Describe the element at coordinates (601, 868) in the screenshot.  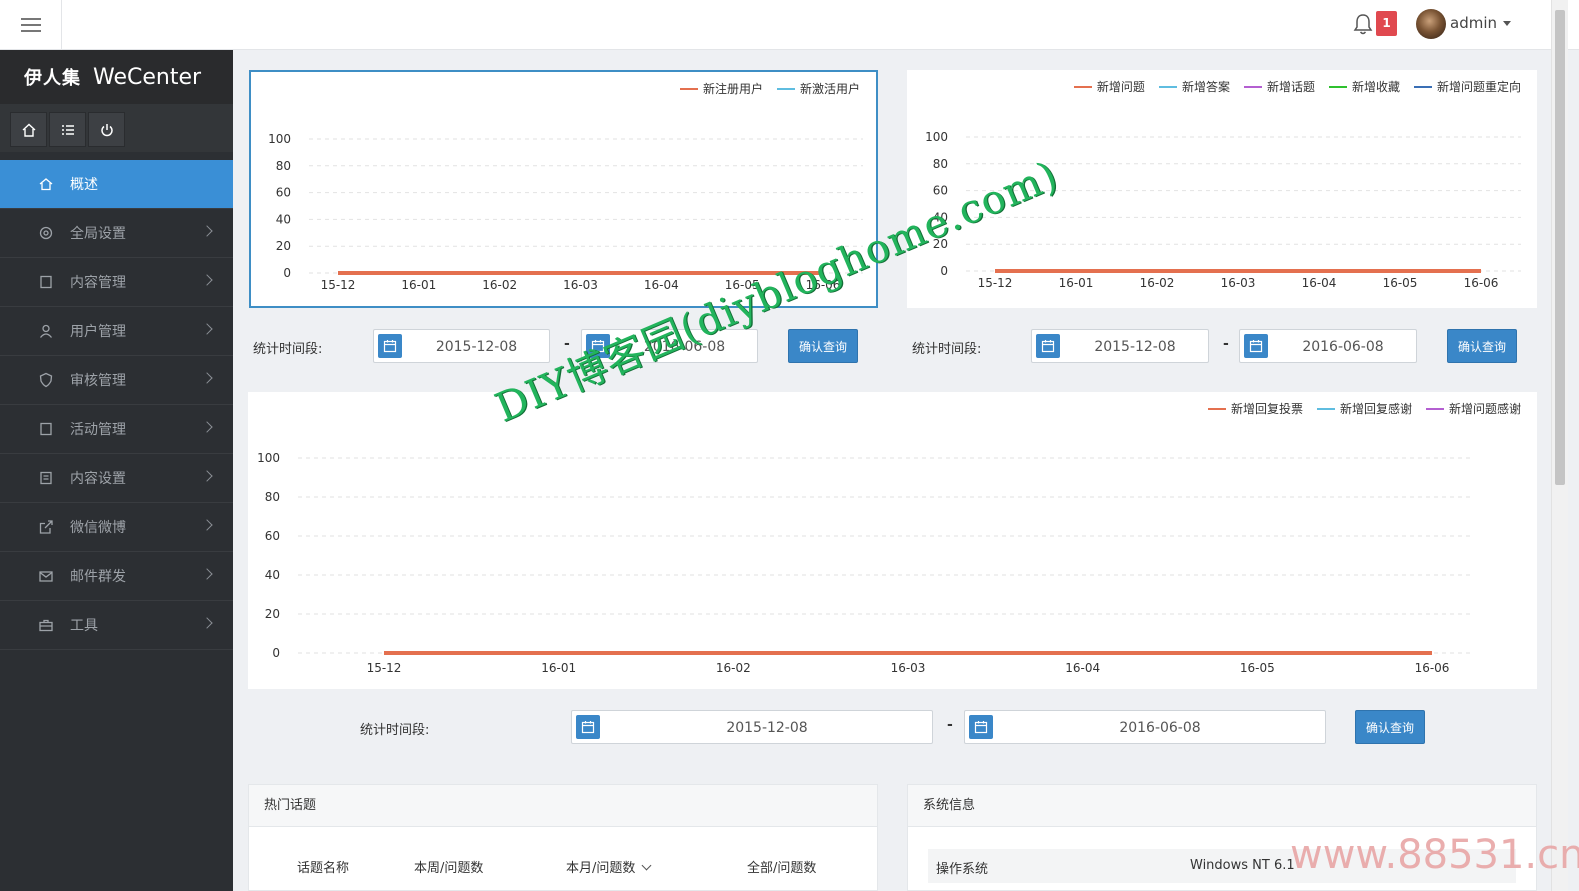
I see `column-header-label: 本月/问题数` at that location.